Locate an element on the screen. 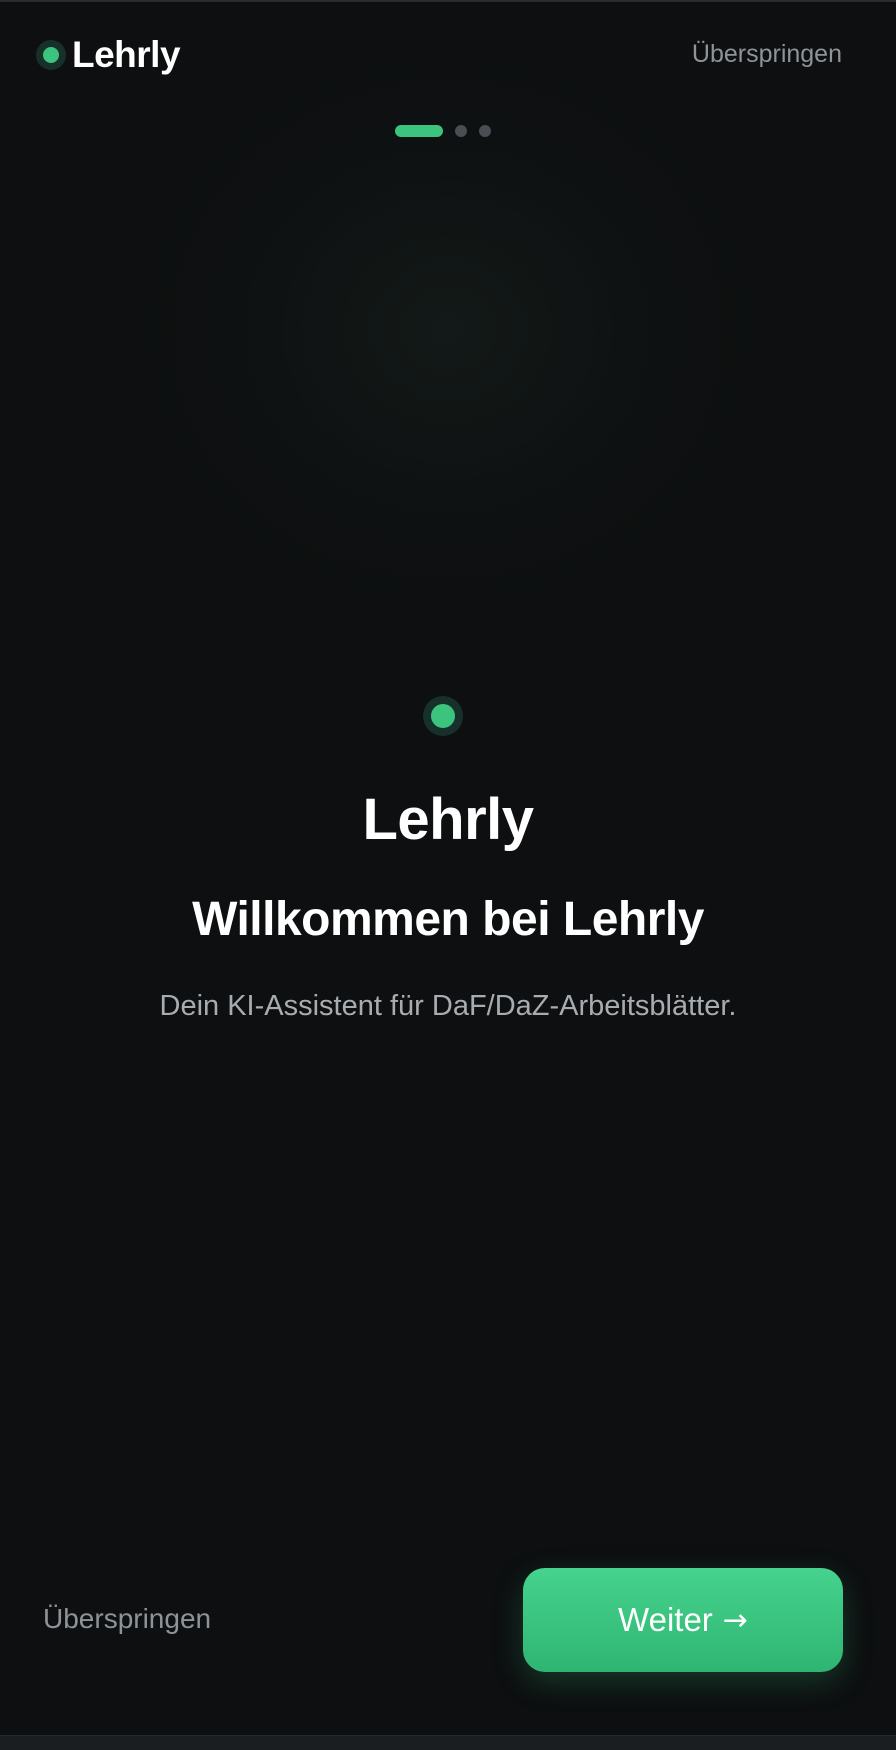  welcome-heading: Willkommen bei Lehrly is located at coordinates (448, 919).